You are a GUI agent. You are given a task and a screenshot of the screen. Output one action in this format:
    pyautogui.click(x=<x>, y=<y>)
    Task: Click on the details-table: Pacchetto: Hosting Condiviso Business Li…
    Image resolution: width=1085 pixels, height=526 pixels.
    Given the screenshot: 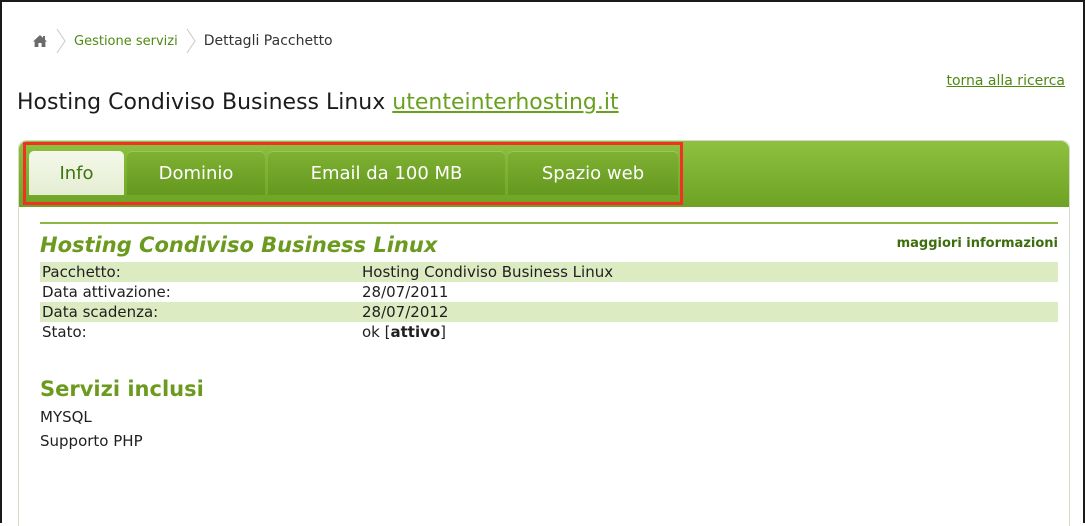 What is the action you would take?
    pyautogui.click(x=549, y=302)
    